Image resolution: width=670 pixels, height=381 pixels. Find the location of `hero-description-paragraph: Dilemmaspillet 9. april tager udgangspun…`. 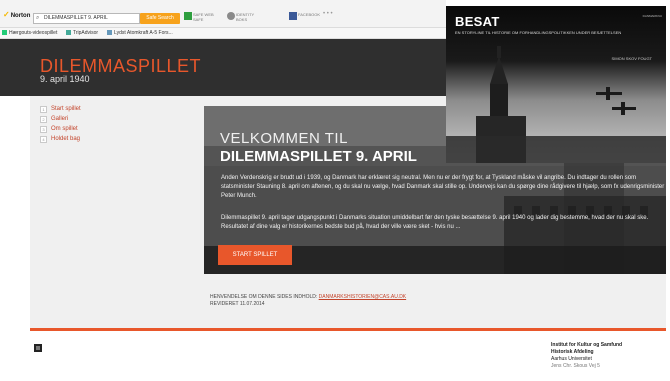

hero-description-paragraph: Dilemmaspillet 9. april tager udgangspun… is located at coordinates (435, 222).